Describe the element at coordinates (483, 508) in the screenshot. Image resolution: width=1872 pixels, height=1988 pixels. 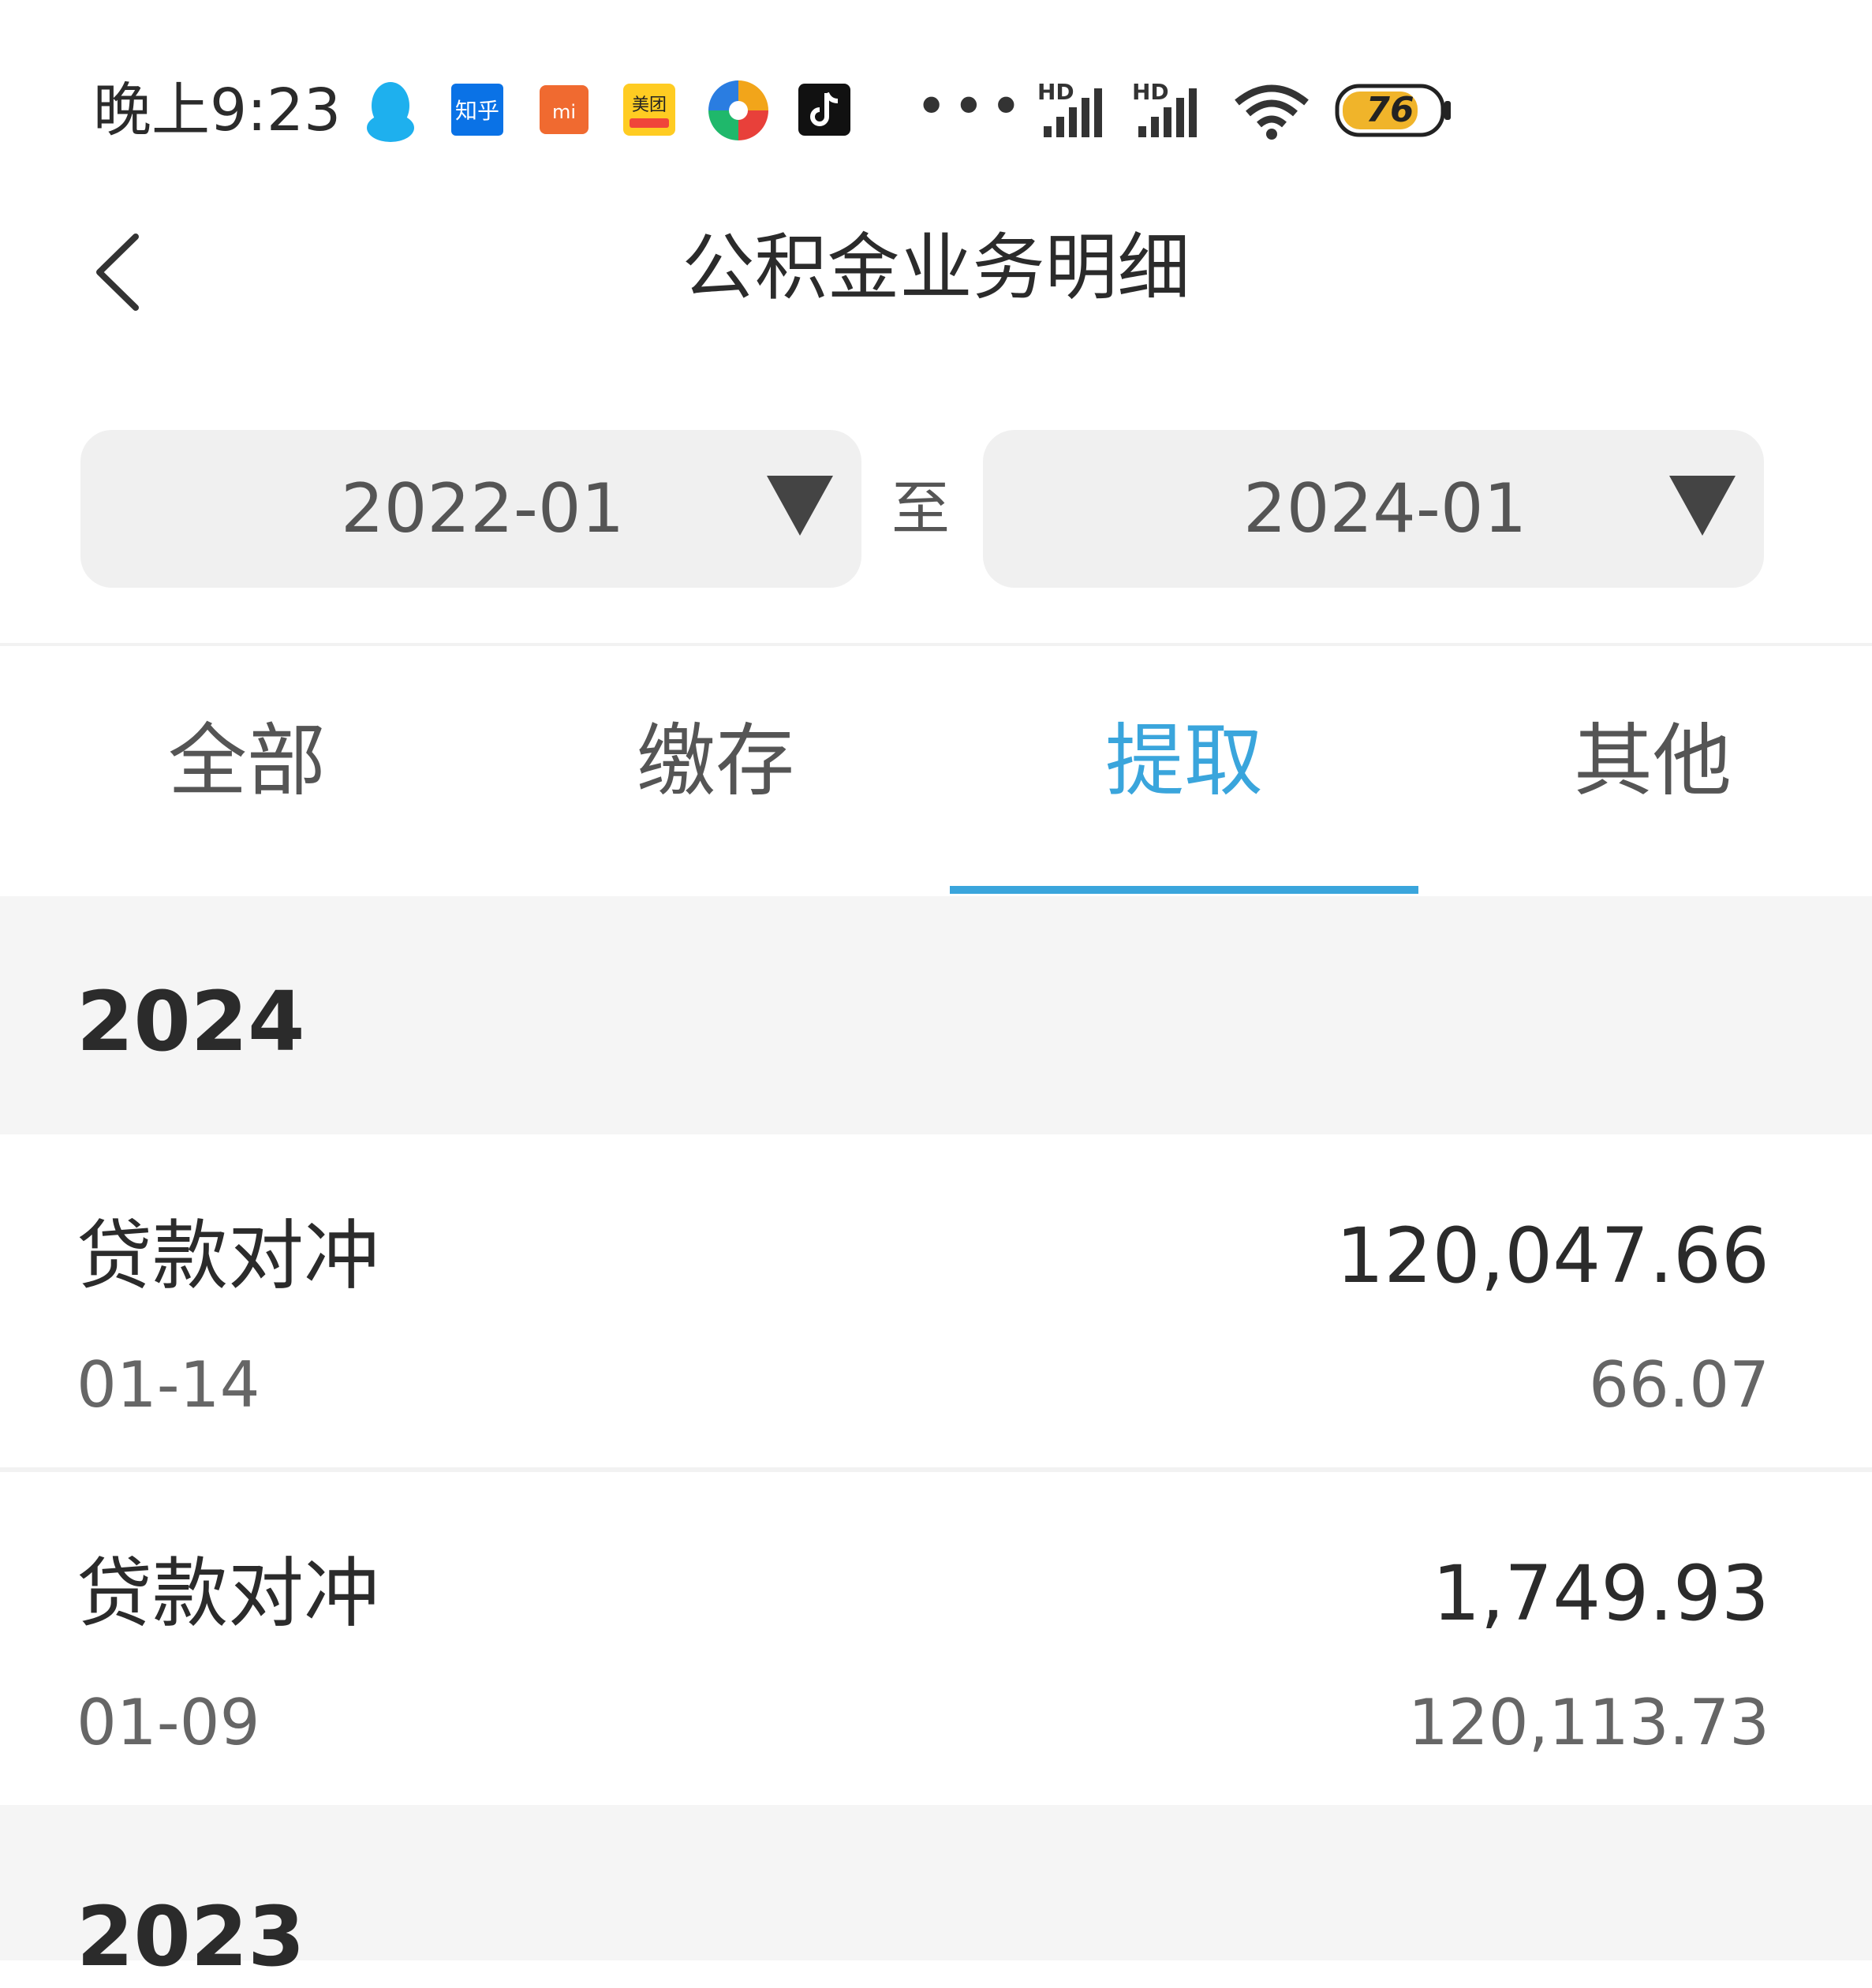
I see `start-date-value: 2022-01` at that location.